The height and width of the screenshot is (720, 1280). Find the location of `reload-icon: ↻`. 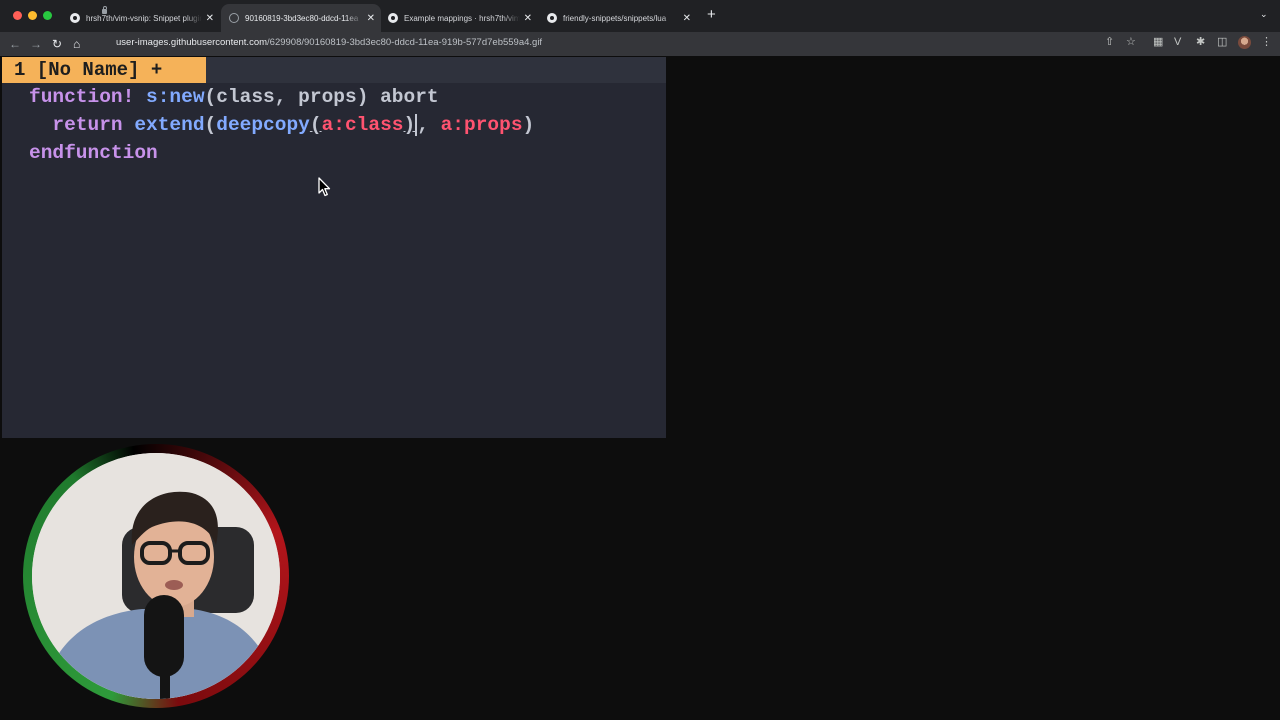

reload-icon: ↻ is located at coordinates (57, 44).